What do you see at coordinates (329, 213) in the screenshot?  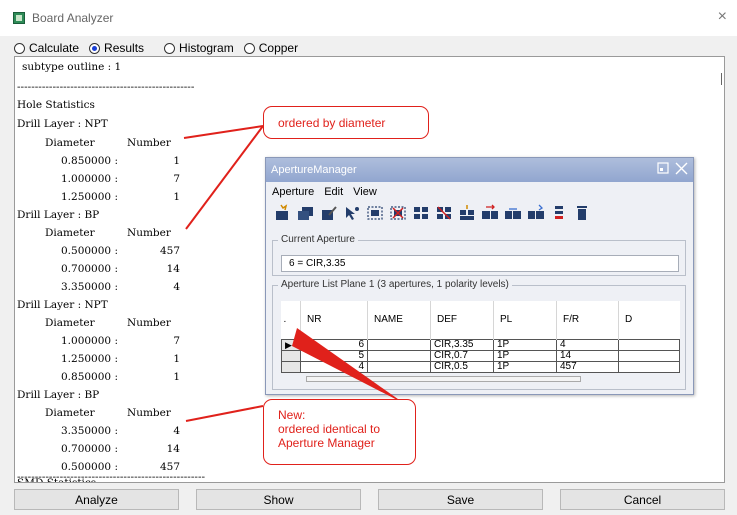 I see `edit-aperture-icon` at bounding box center [329, 213].